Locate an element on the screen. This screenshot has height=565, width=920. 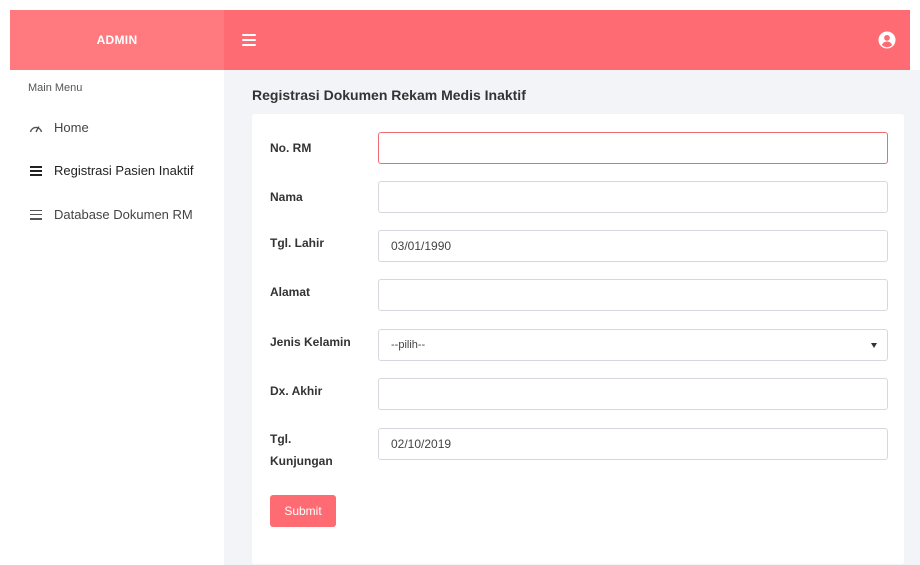
caret-down-icon is located at coordinates (874, 345).